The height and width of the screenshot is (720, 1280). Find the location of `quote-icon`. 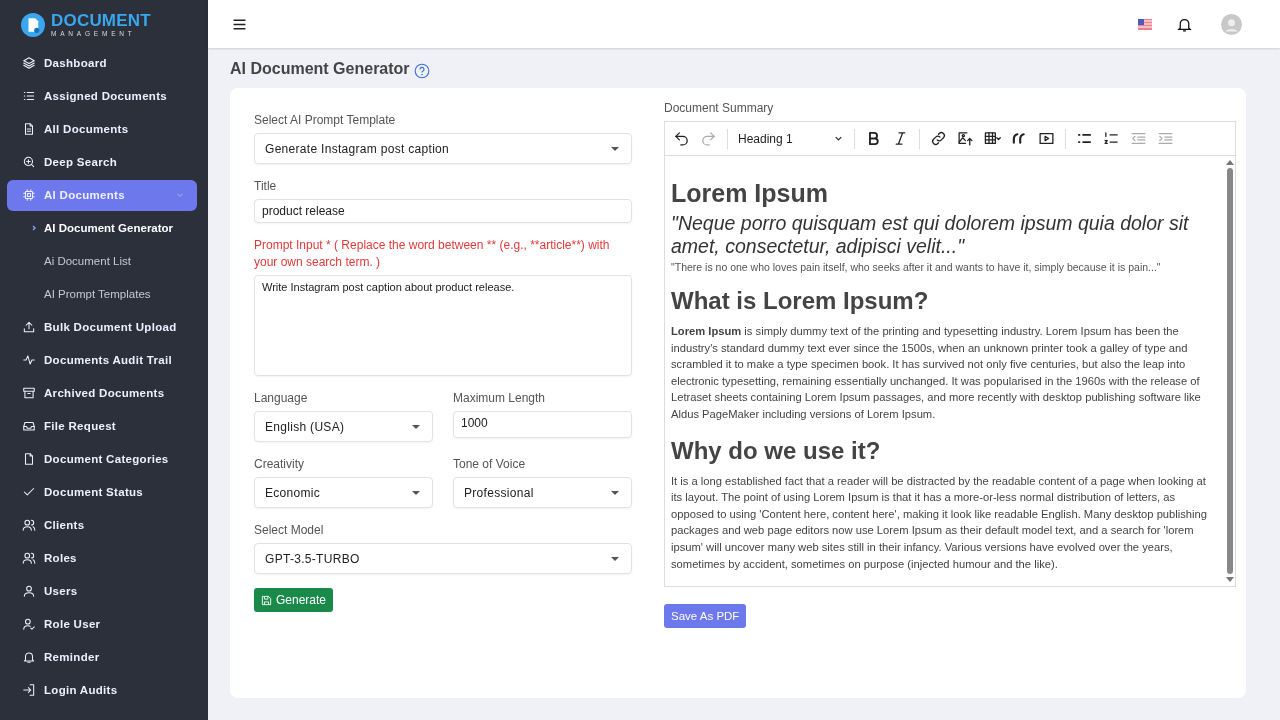

quote-icon is located at coordinates (1019, 138).